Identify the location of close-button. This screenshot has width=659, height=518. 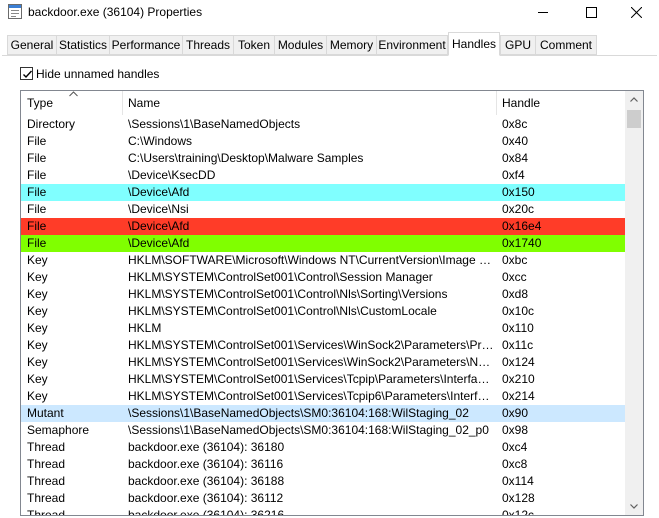
(636, 12).